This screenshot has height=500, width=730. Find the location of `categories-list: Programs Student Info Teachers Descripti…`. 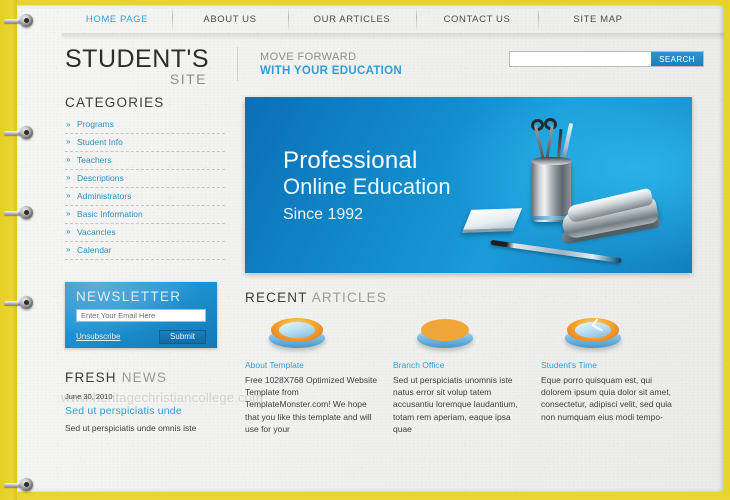

categories-list: Programs Student Info Teachers Descripti… is located at coordinates (145, 188).